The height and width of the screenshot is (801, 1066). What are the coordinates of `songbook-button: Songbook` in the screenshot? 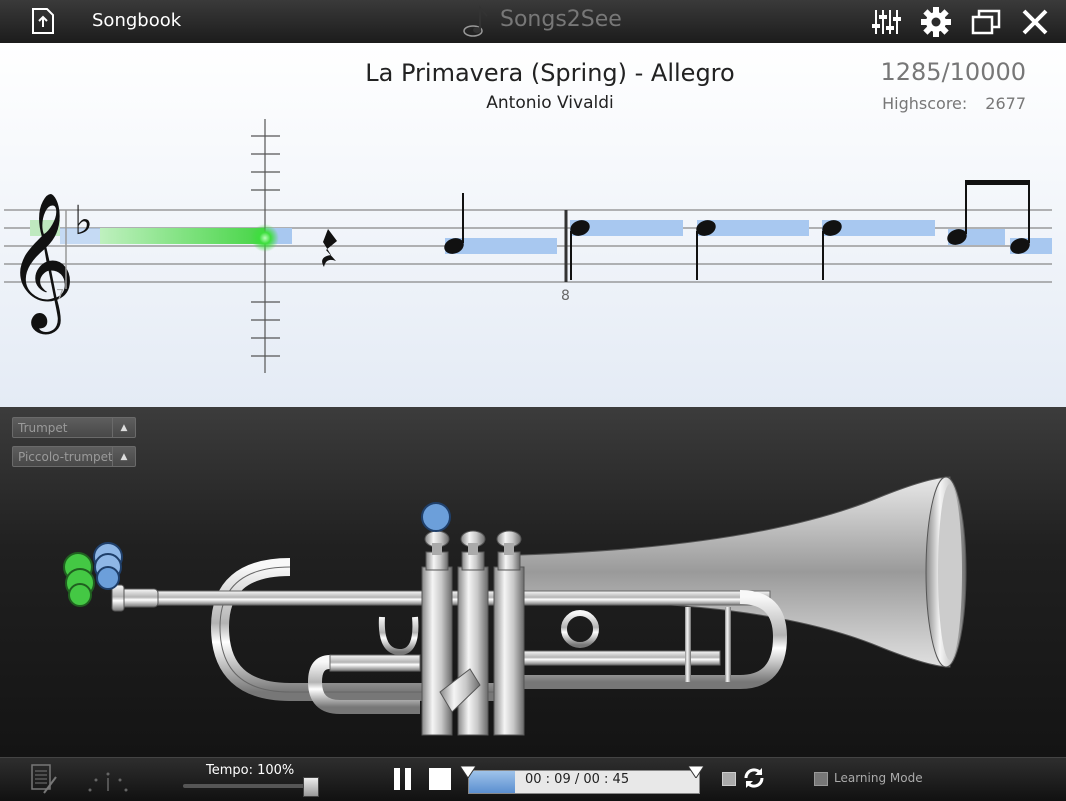 It's located at (136, 20).